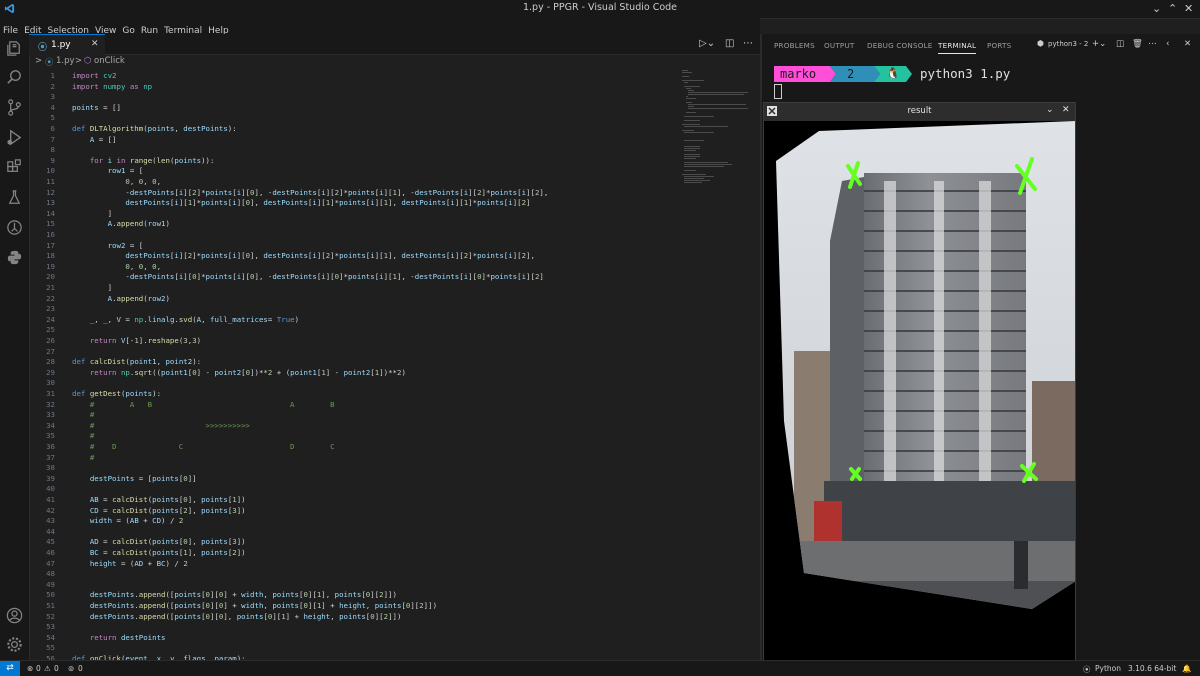 The image size is (1200, 676). I want to click on more-actions-icon: ⋯, so click(748, 43).